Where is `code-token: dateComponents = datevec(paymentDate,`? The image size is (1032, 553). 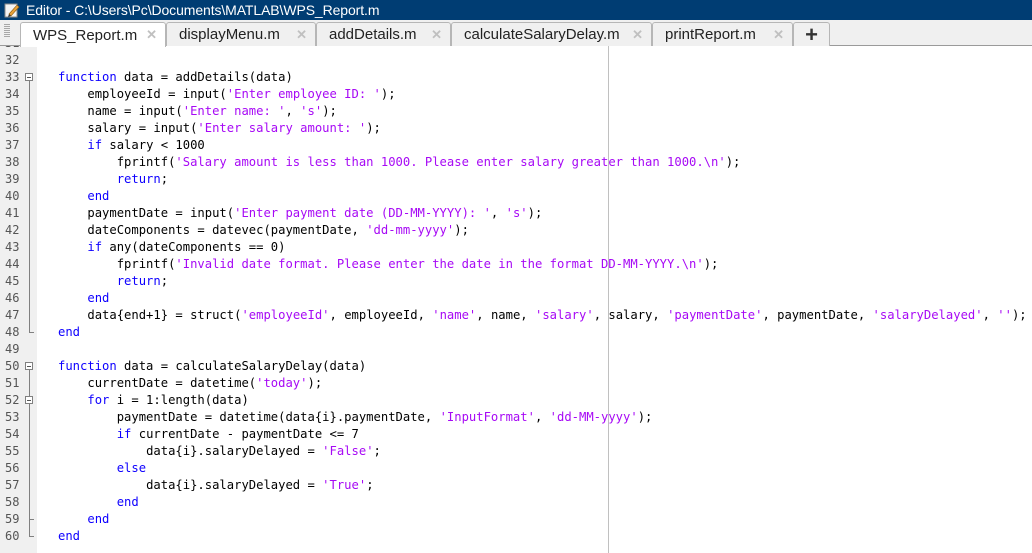
code-token: dateComponents = datevec(paymentDate, is located at coordinates (227, 230).